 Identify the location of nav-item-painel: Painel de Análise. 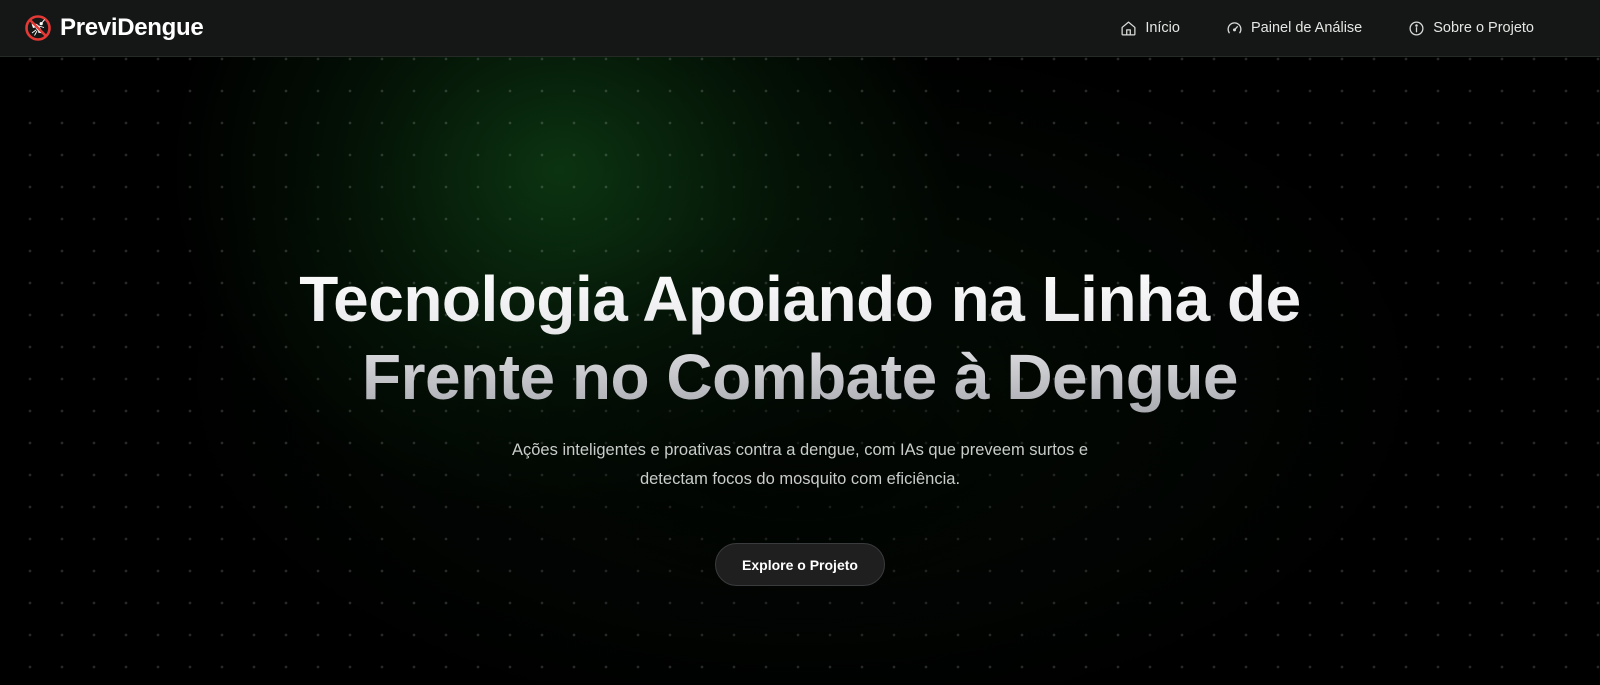
(1294, 28).